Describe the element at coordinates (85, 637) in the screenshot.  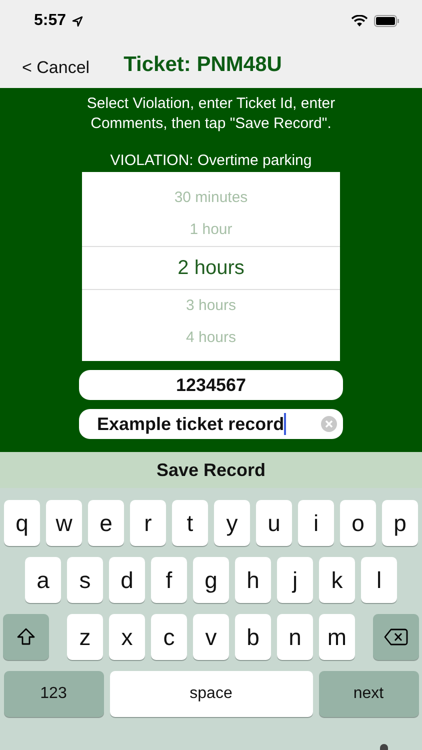
I see `key: z` at that location.